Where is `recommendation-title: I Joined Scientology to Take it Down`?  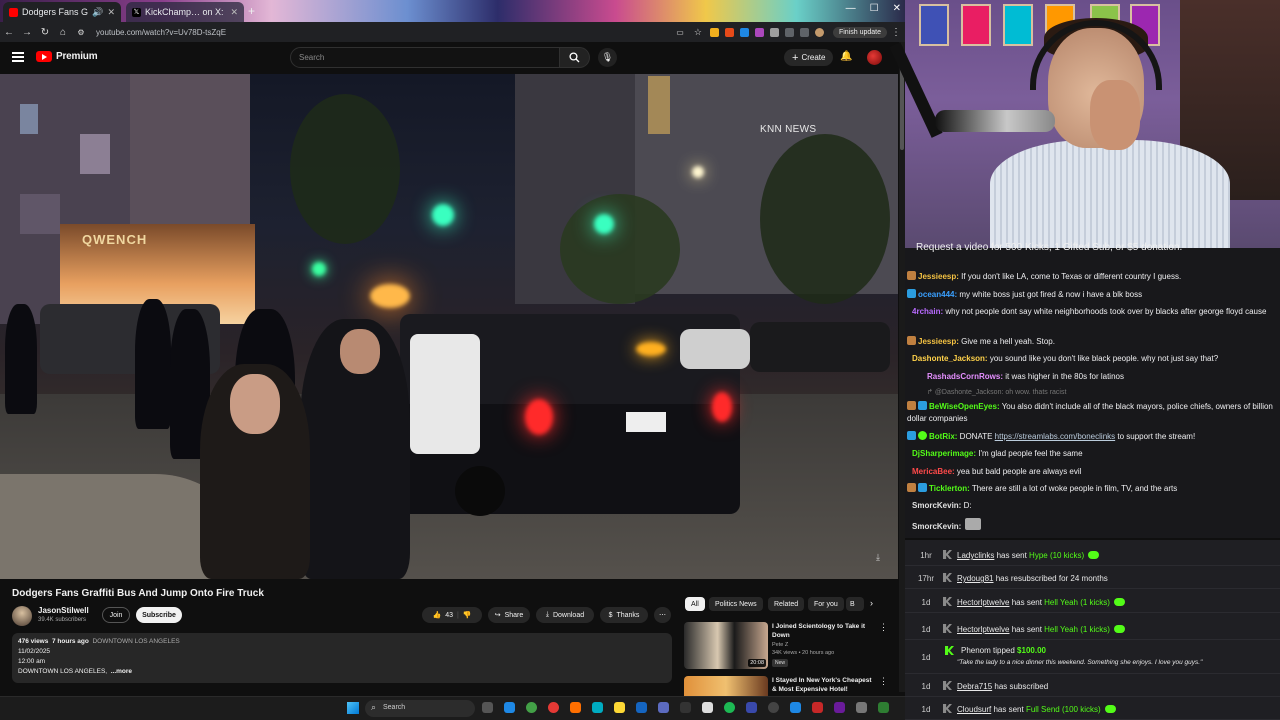
recommendation-title: I Joined Scientology to Take it Down is located at coordinates (824, 631).